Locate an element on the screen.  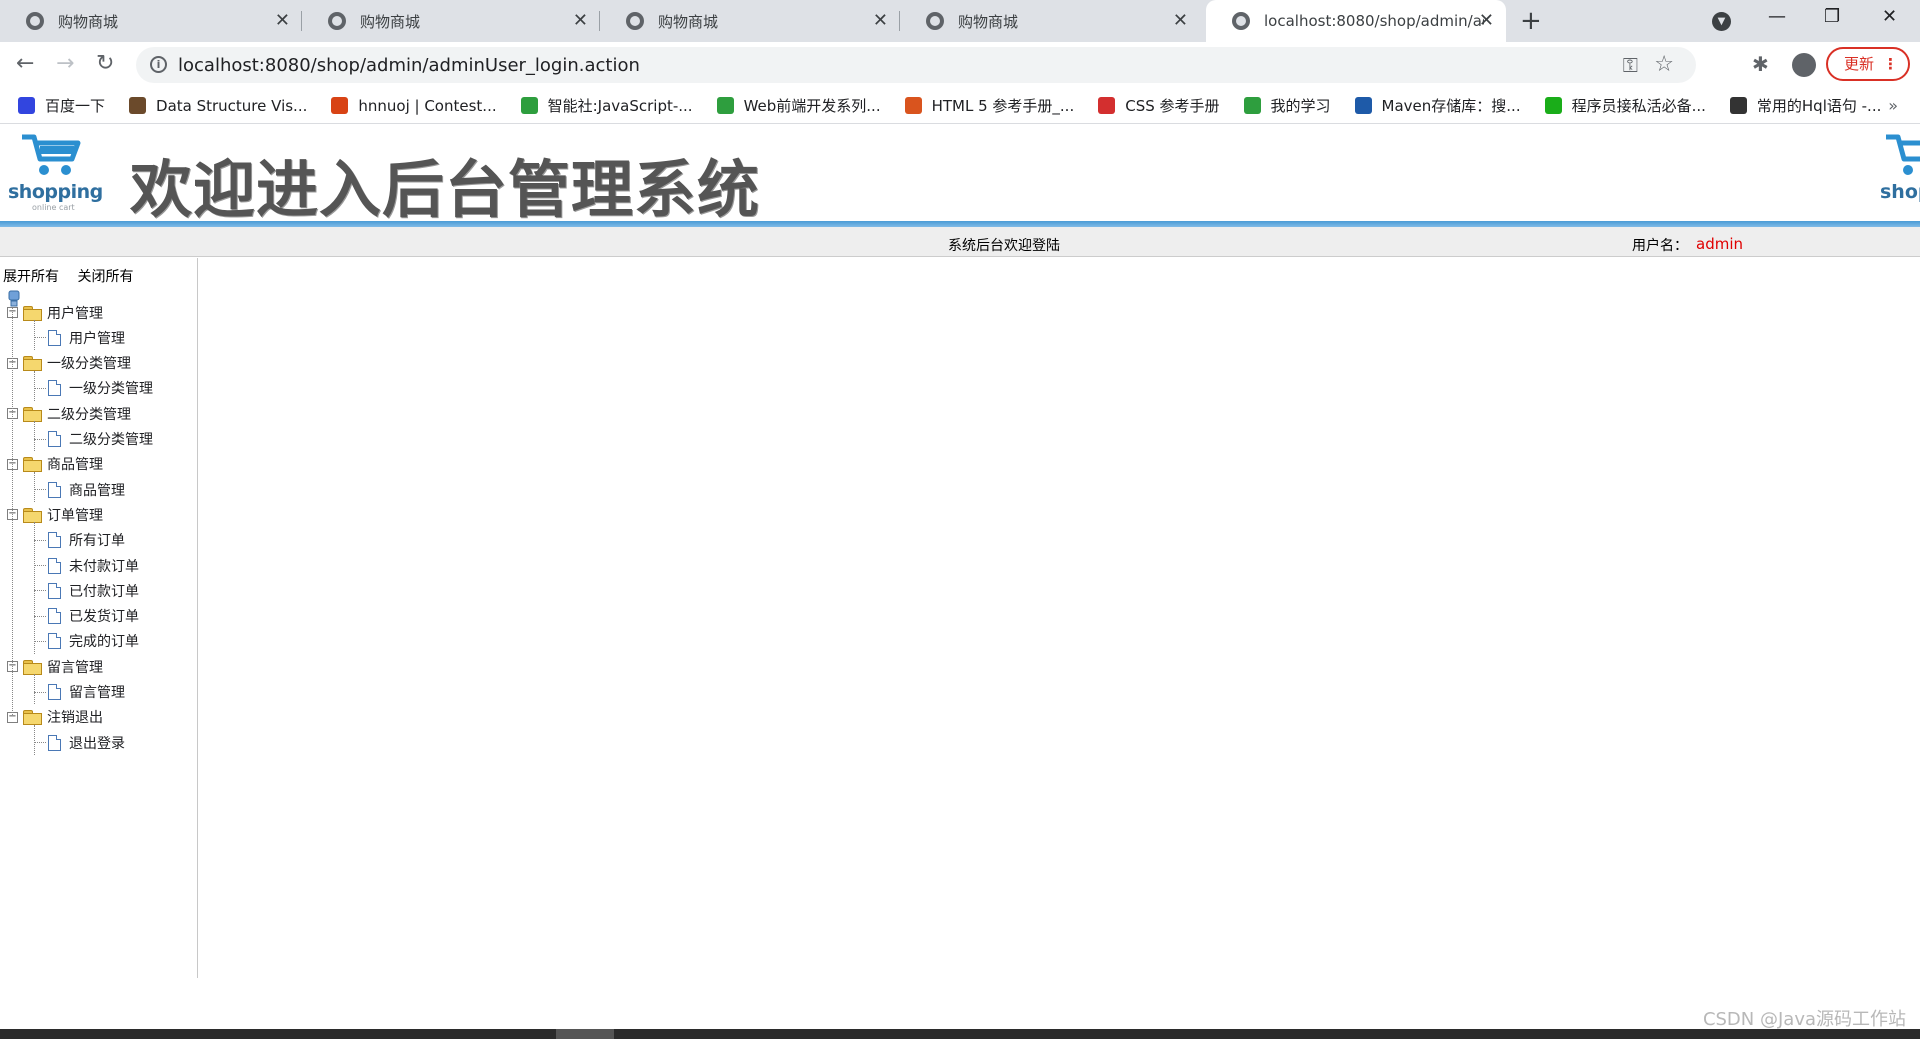
expand-all-link: 展开所有 is located at coordinates (31, 277).